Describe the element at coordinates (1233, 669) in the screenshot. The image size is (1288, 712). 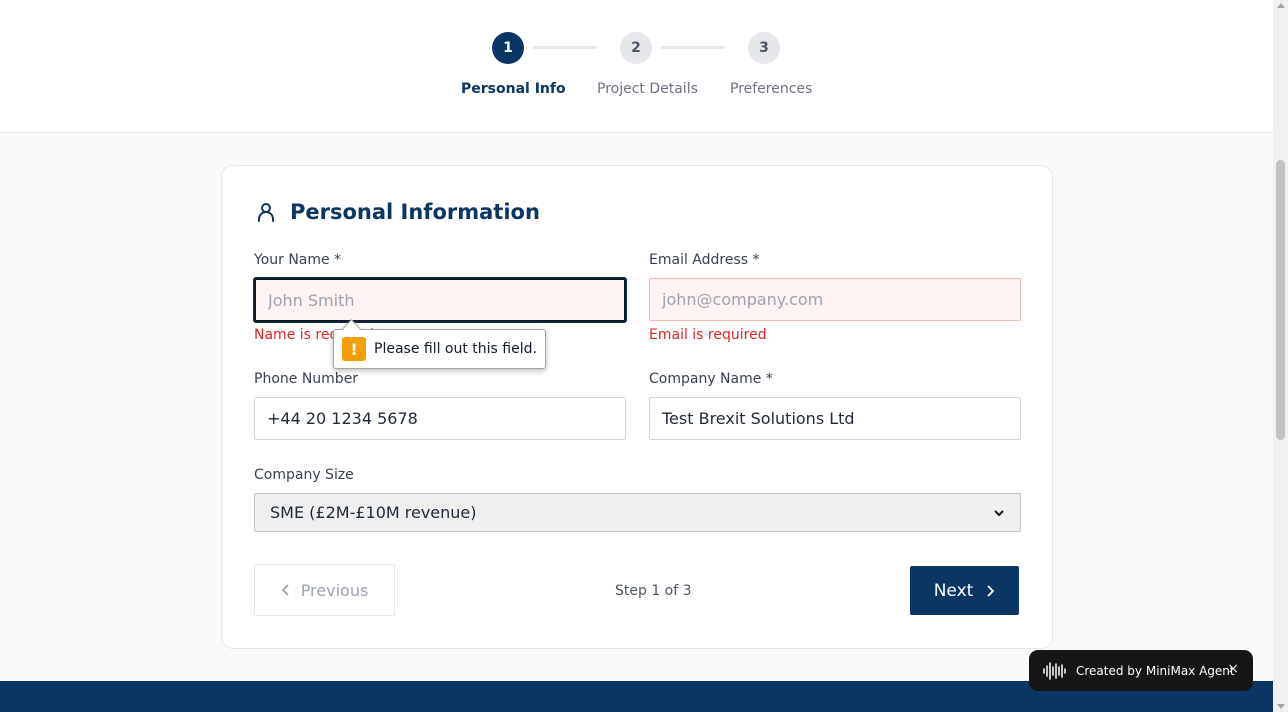
I see `close-icon: ×` at that location.